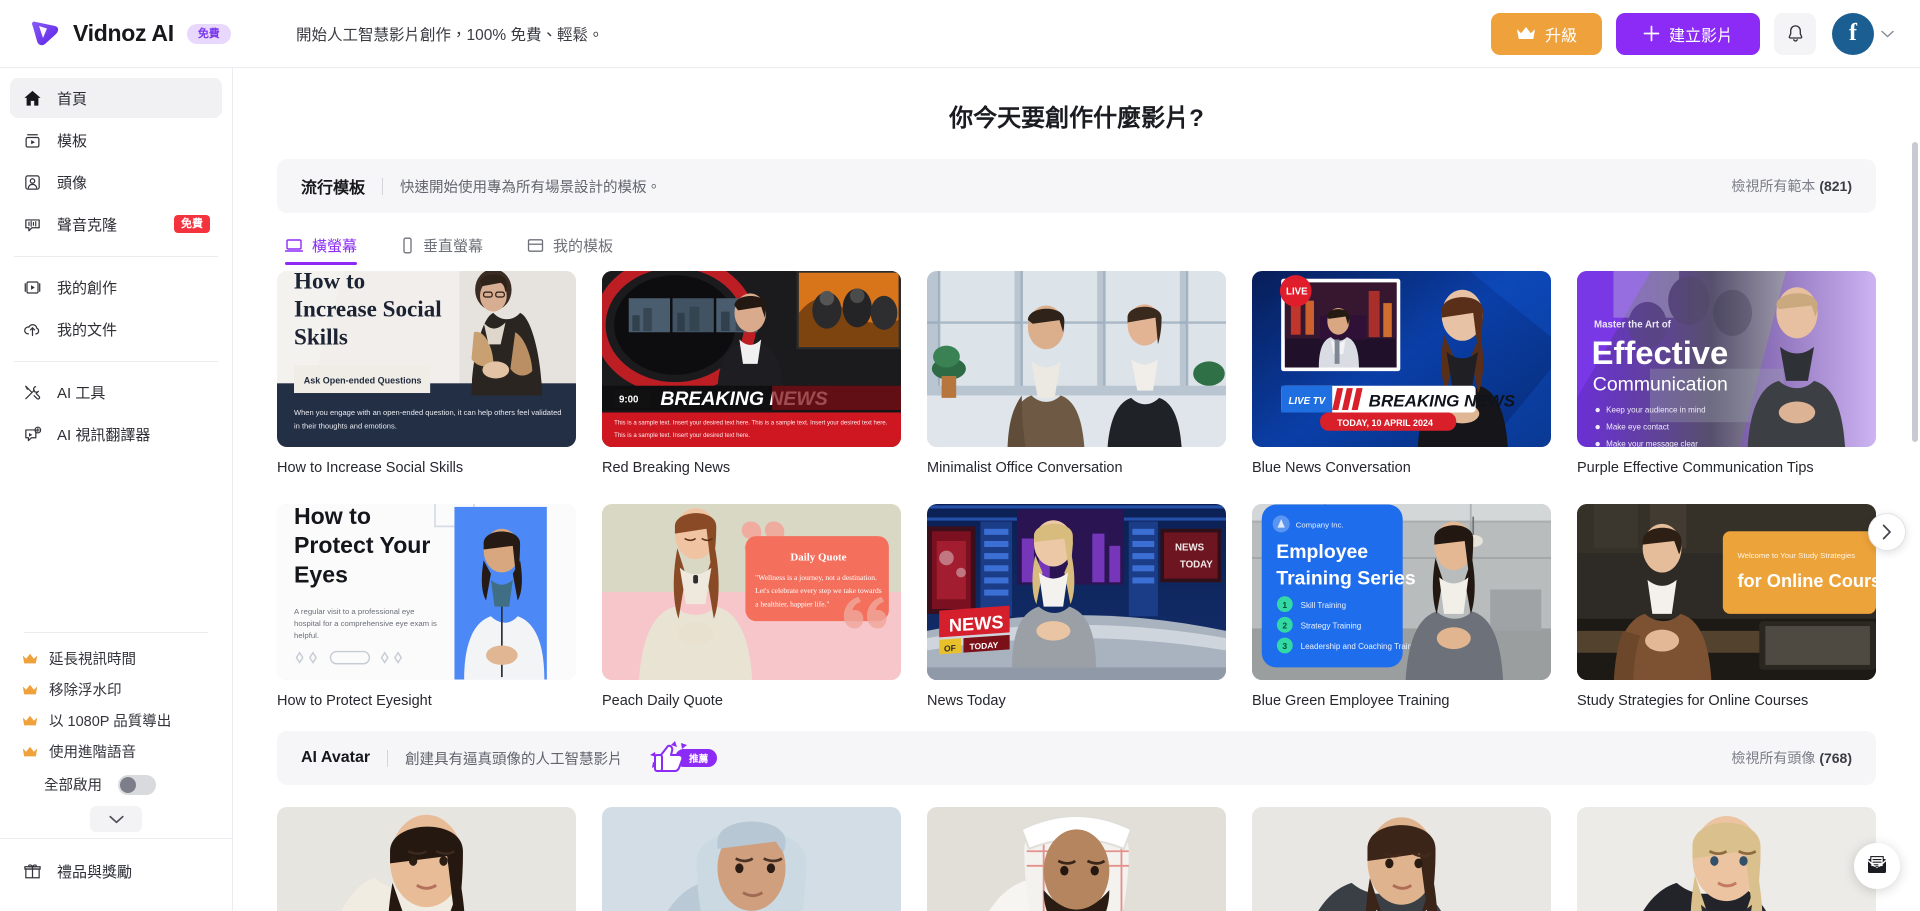 The image size is (1920, 911). What do you see at coordinates (137, 784) in the screenshot?
I see `enable-all-toggle` at bounding box center [137, 784].